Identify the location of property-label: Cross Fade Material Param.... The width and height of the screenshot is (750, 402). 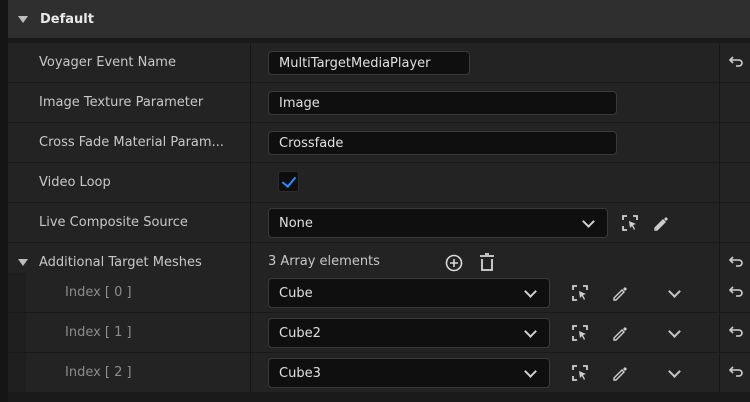
(131, 142).